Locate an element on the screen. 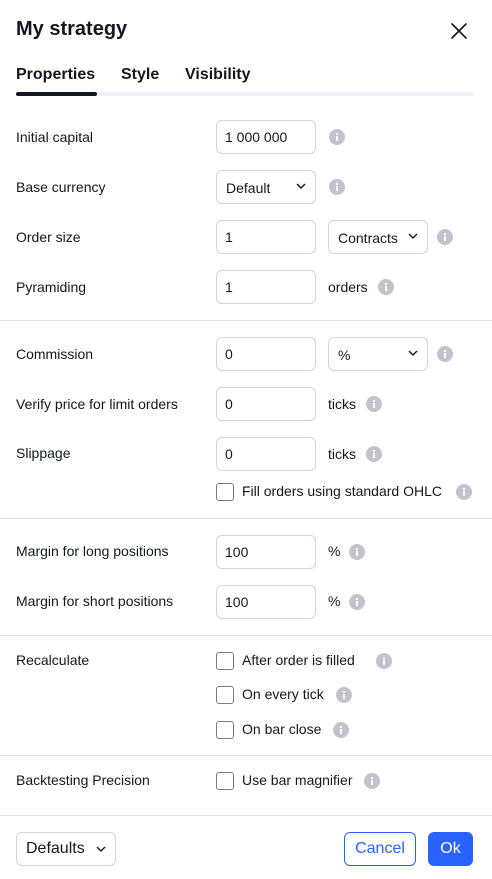 The image size is (492, 879). initial-capital-label: Initial capital is located at coordinates (55, 137).